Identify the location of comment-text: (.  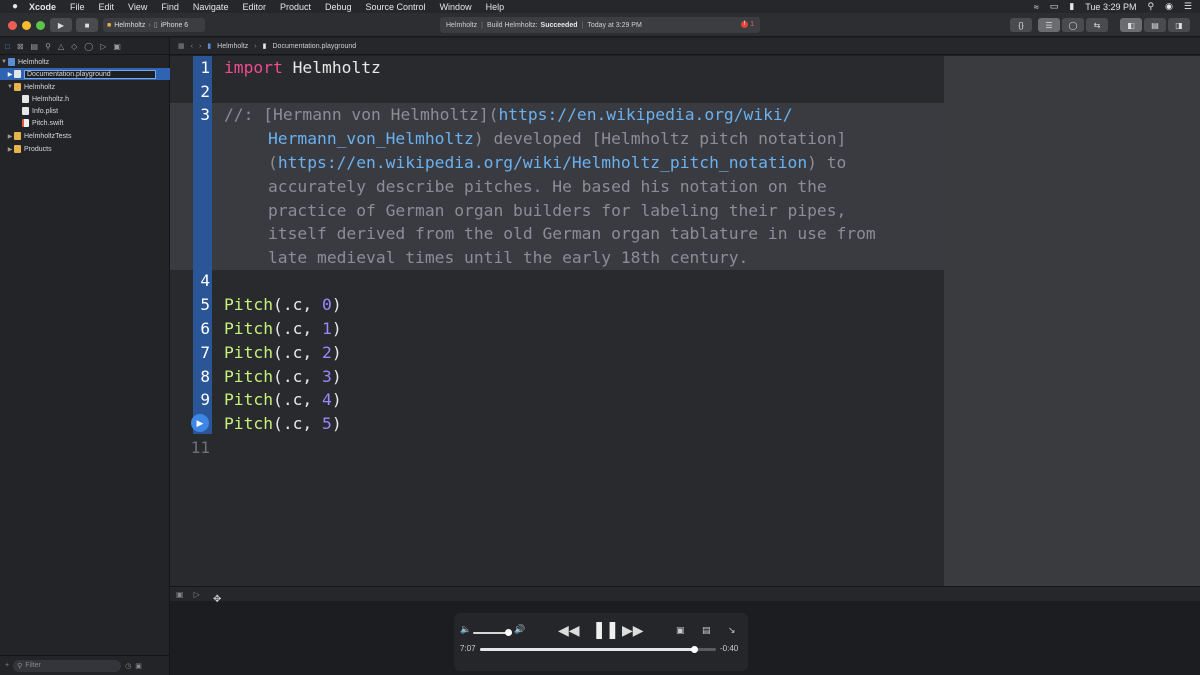
(273, 162).